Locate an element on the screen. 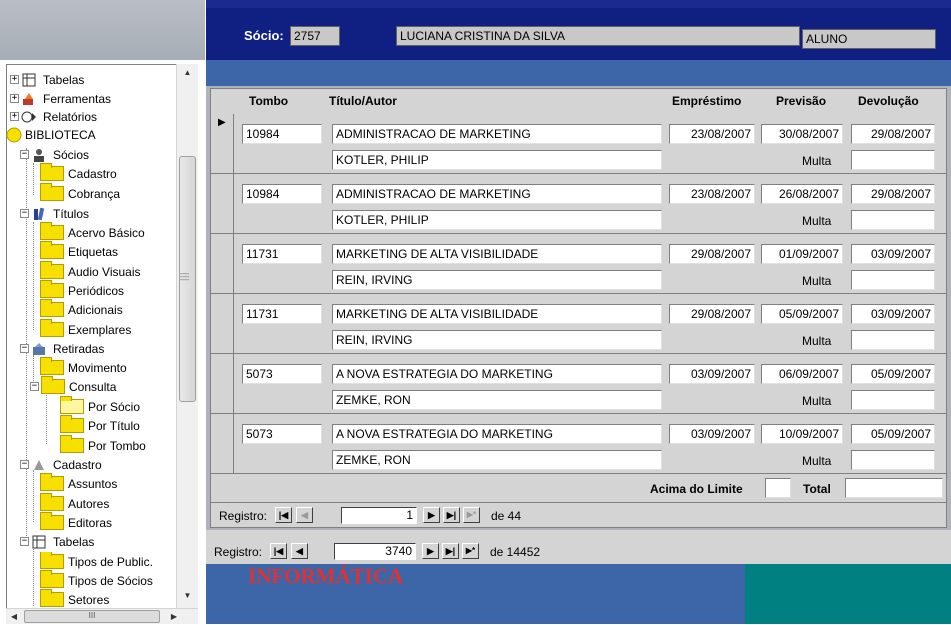 The image size is (951, 625). scroll-up-arrow-icon: ▲ is located at coordinates (187, 72).